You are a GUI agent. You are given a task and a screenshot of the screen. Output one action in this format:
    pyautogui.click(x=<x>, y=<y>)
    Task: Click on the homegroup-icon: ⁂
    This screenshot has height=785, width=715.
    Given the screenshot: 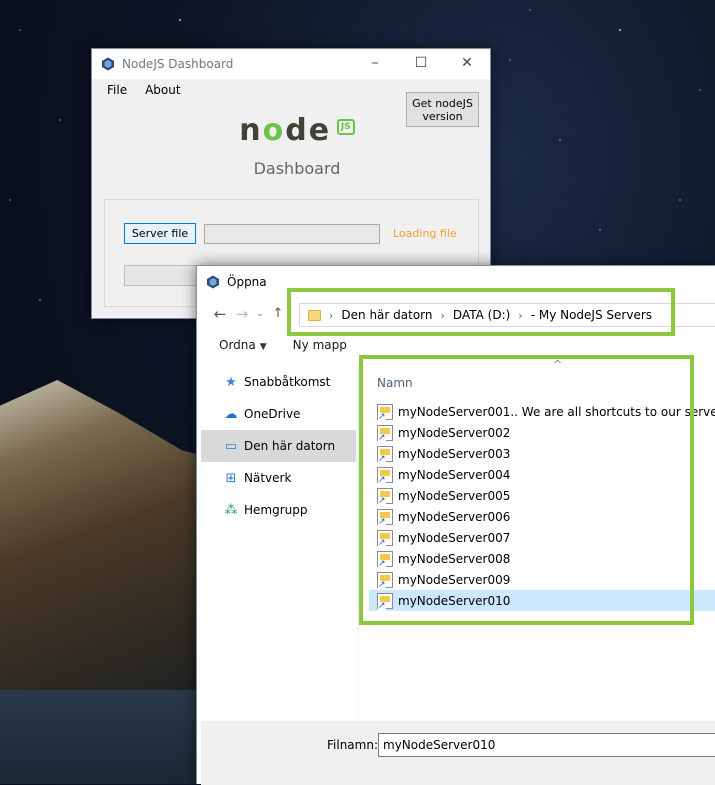 What is the action you would take?
    pyautogui.click(x=231, y=510)
    